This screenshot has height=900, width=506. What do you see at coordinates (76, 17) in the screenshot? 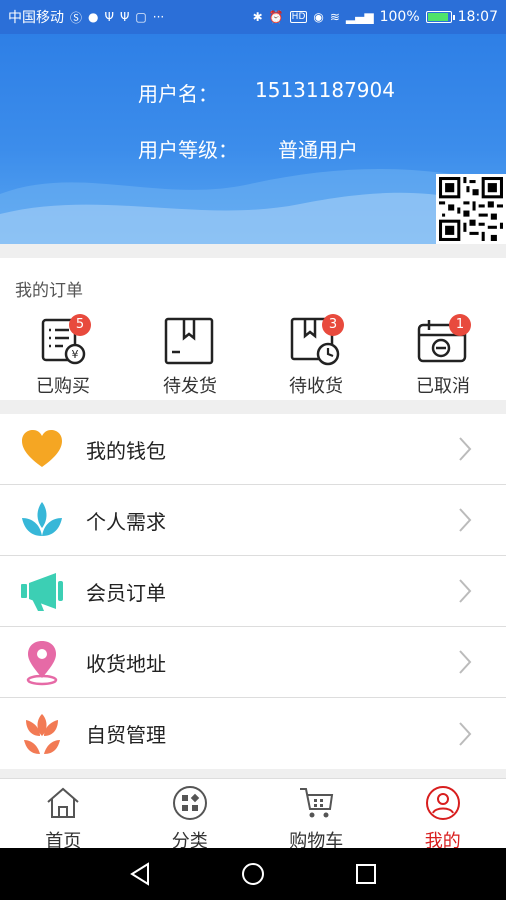
I see `s-icon: Ⓢ` at bounding box center [76, 17].